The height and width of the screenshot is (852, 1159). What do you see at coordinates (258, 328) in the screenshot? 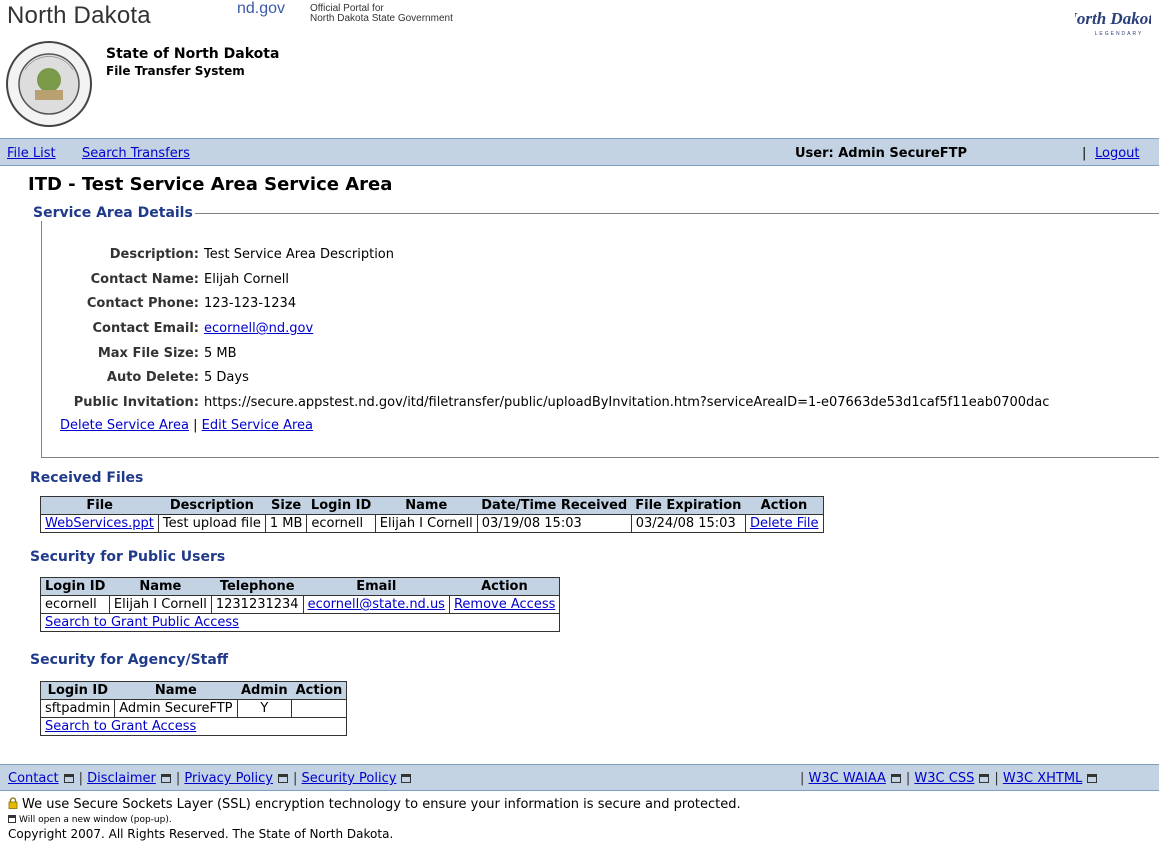
I see `contact-email-link: ecornell@nd.gov` at bounding box center [258, 328].